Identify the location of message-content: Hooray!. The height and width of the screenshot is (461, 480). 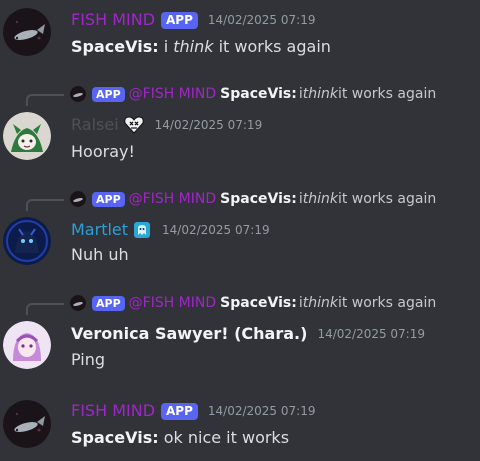
(103, 151).